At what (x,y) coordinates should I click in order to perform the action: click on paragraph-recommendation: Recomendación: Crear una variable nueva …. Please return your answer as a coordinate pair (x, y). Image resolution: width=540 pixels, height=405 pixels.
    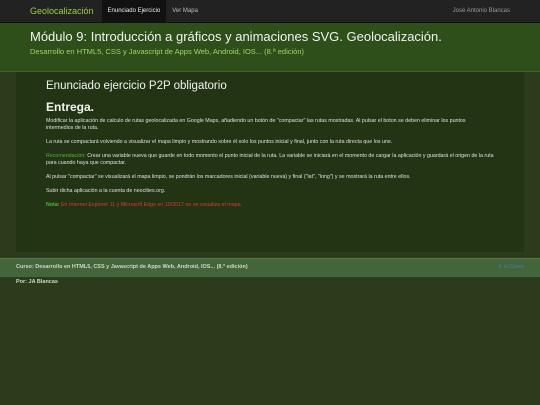
    Looking at the image, I should click on (270, 160).